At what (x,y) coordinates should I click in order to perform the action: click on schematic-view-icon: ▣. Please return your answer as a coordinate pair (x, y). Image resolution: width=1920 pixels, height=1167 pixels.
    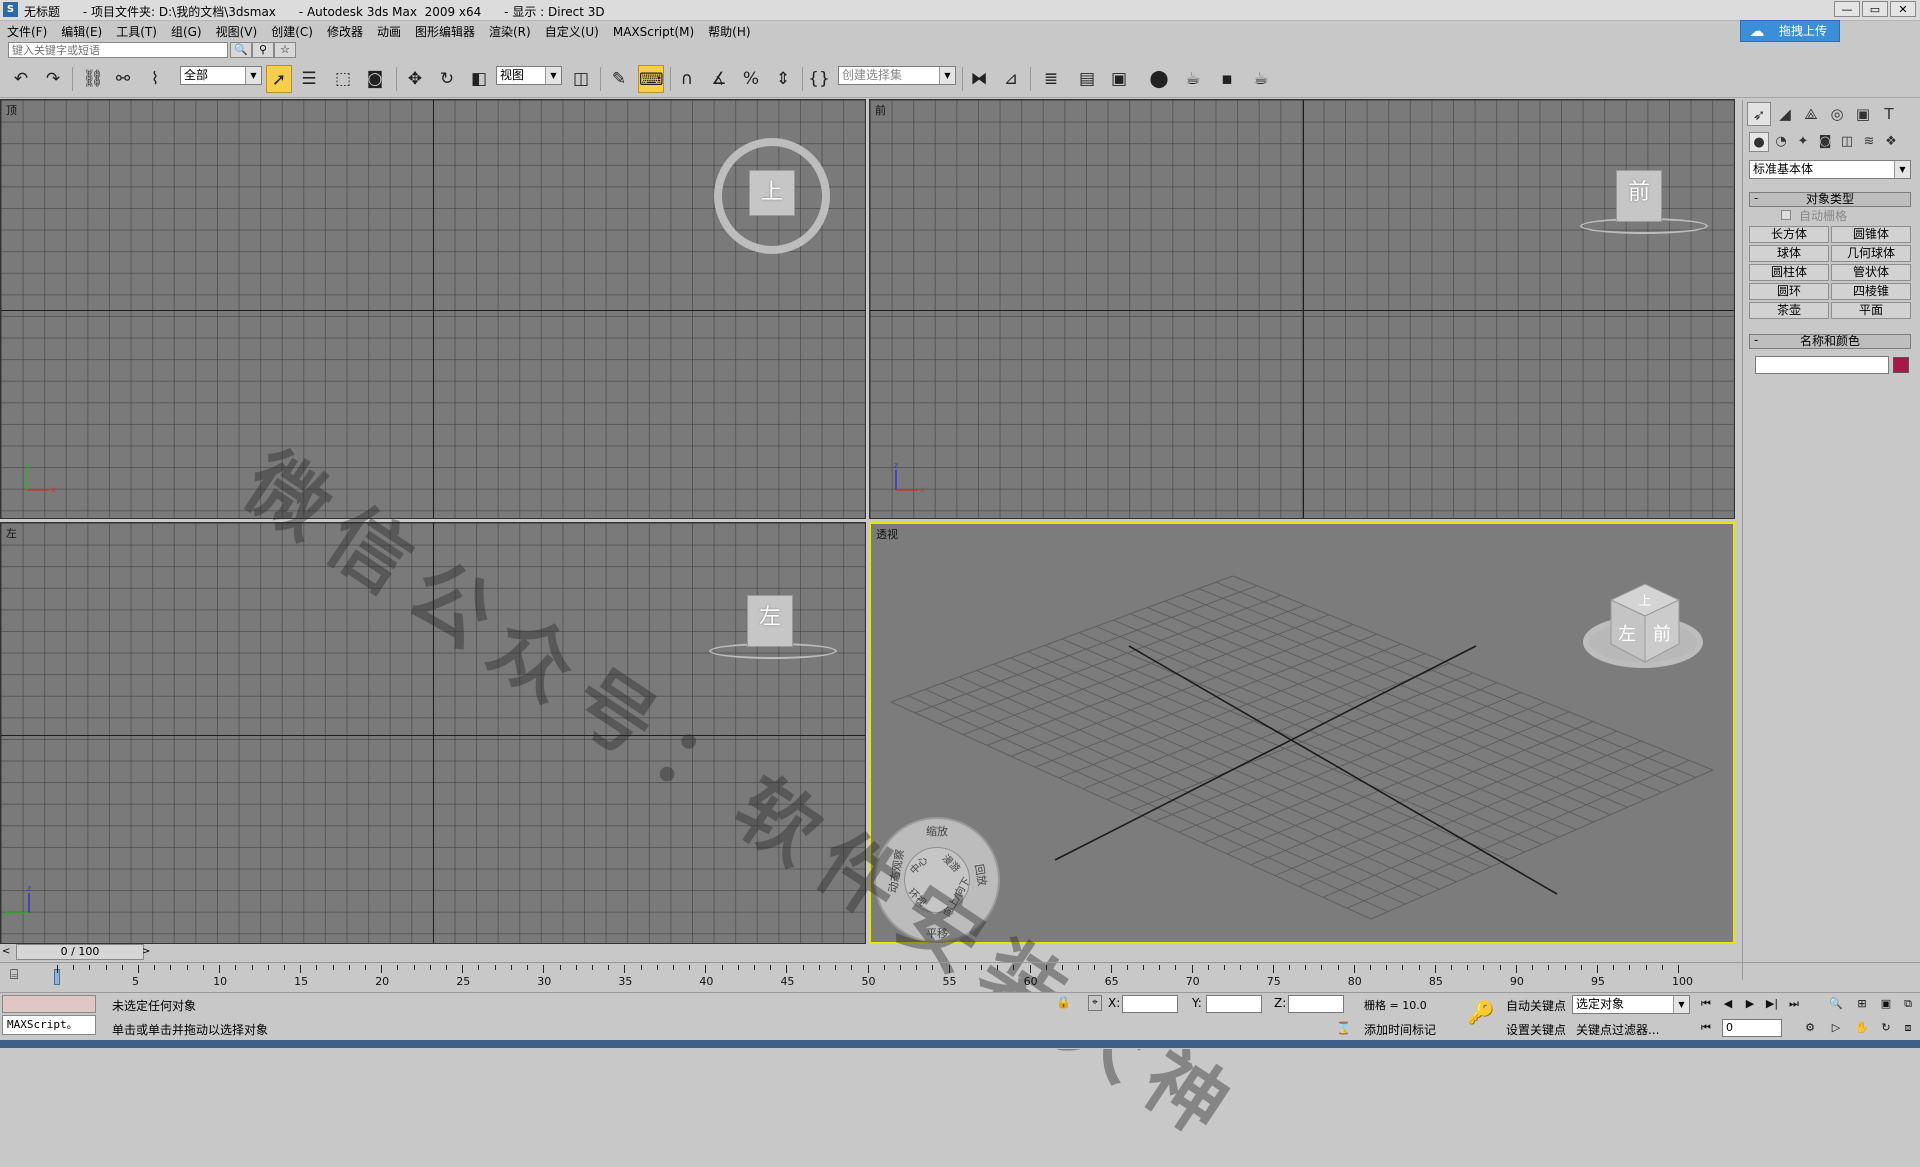
    Looking at the image, I should click on (1119, 79).